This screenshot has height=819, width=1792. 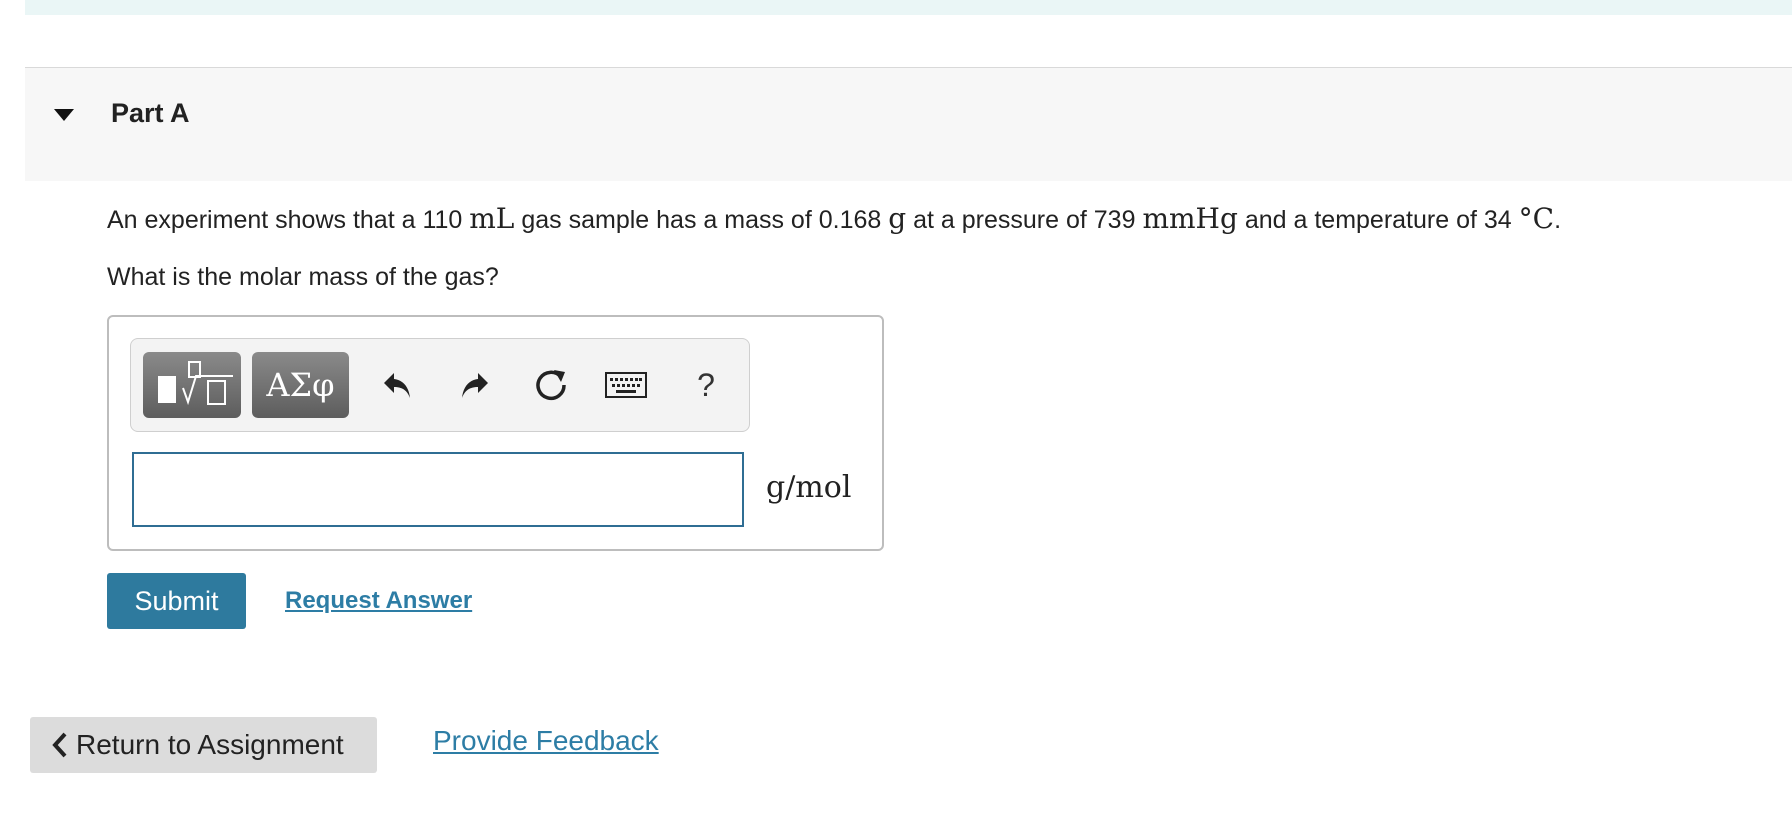 I want to click on keyboard-icon, so click(x=626, y=385).